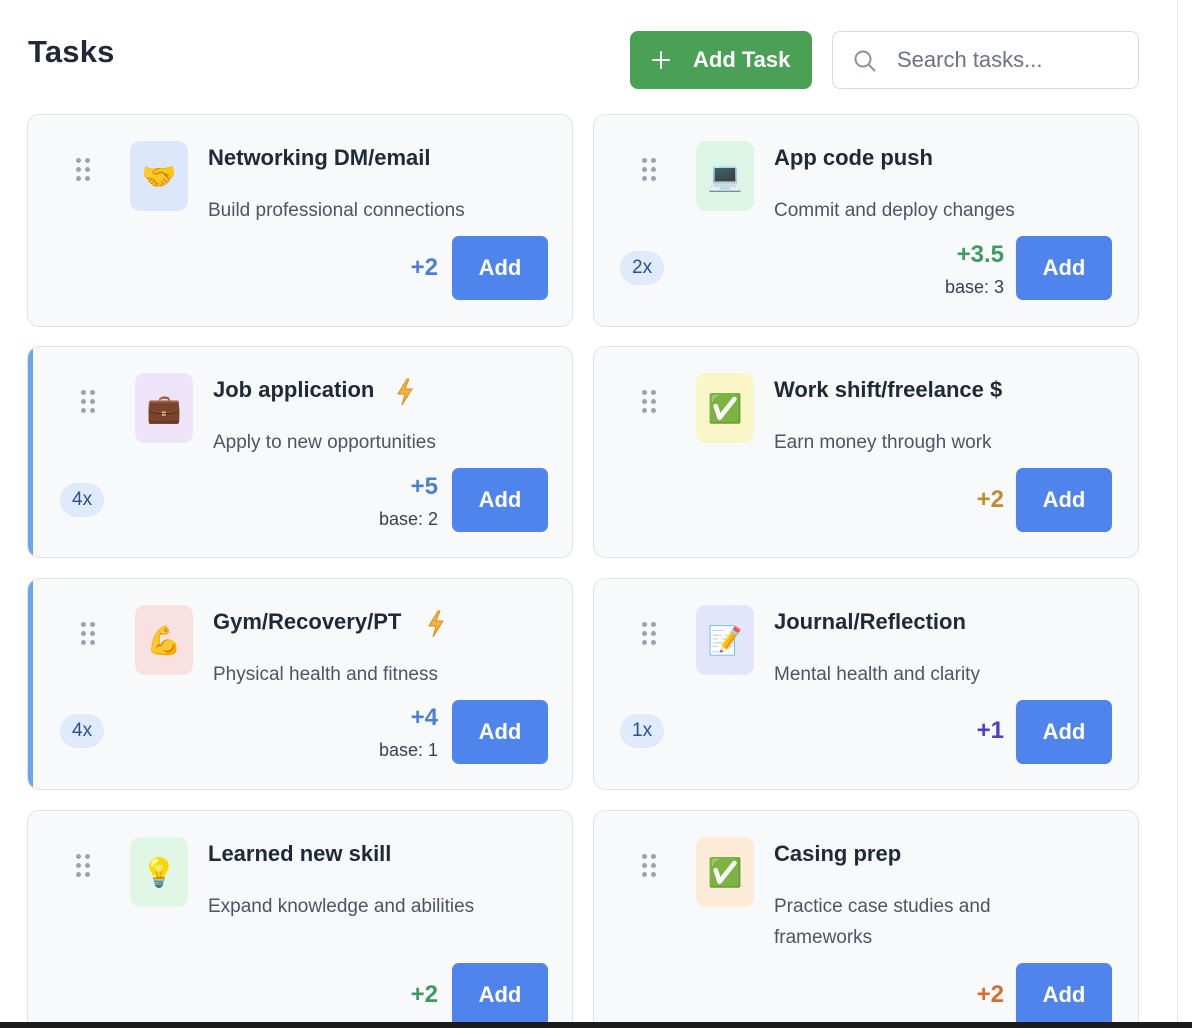 The width and height of the screenshot is (1192, 1028). I want to click on points-value: +3.5, so click(980, 254).